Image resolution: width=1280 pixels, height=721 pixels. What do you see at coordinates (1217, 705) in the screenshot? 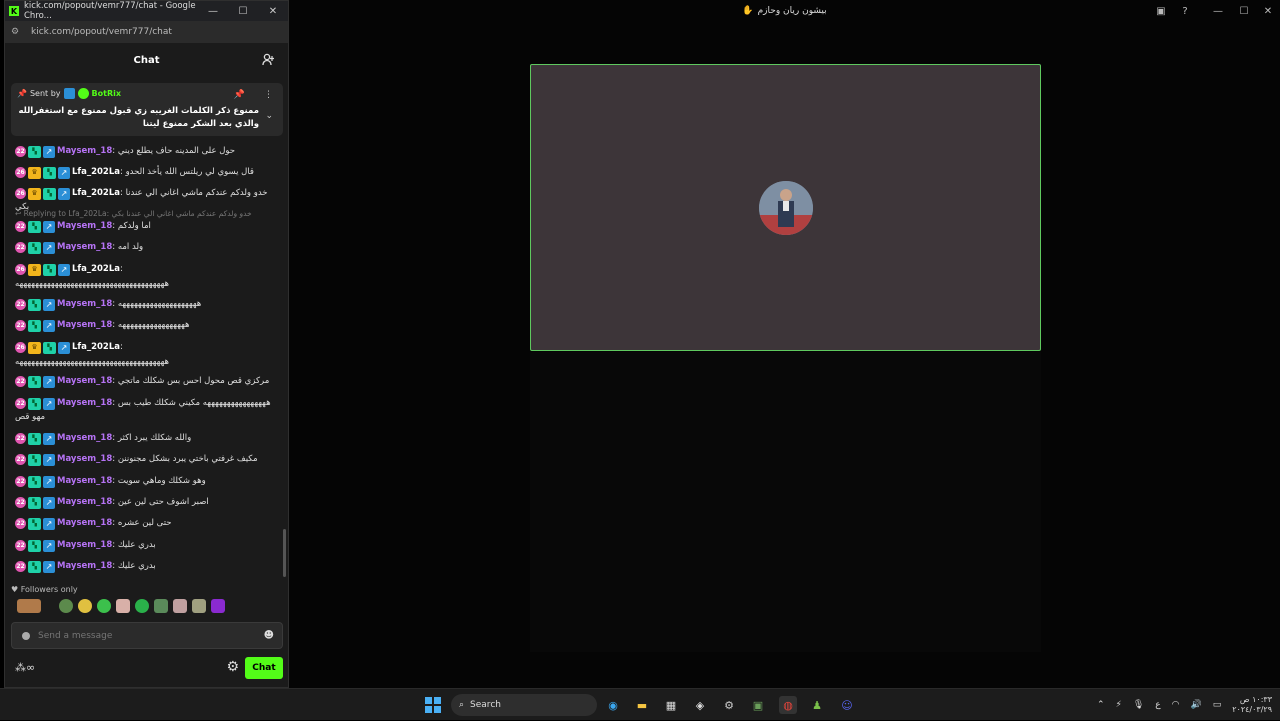
I see `battery-icon: ▭` at bounding box center [1217, 705].